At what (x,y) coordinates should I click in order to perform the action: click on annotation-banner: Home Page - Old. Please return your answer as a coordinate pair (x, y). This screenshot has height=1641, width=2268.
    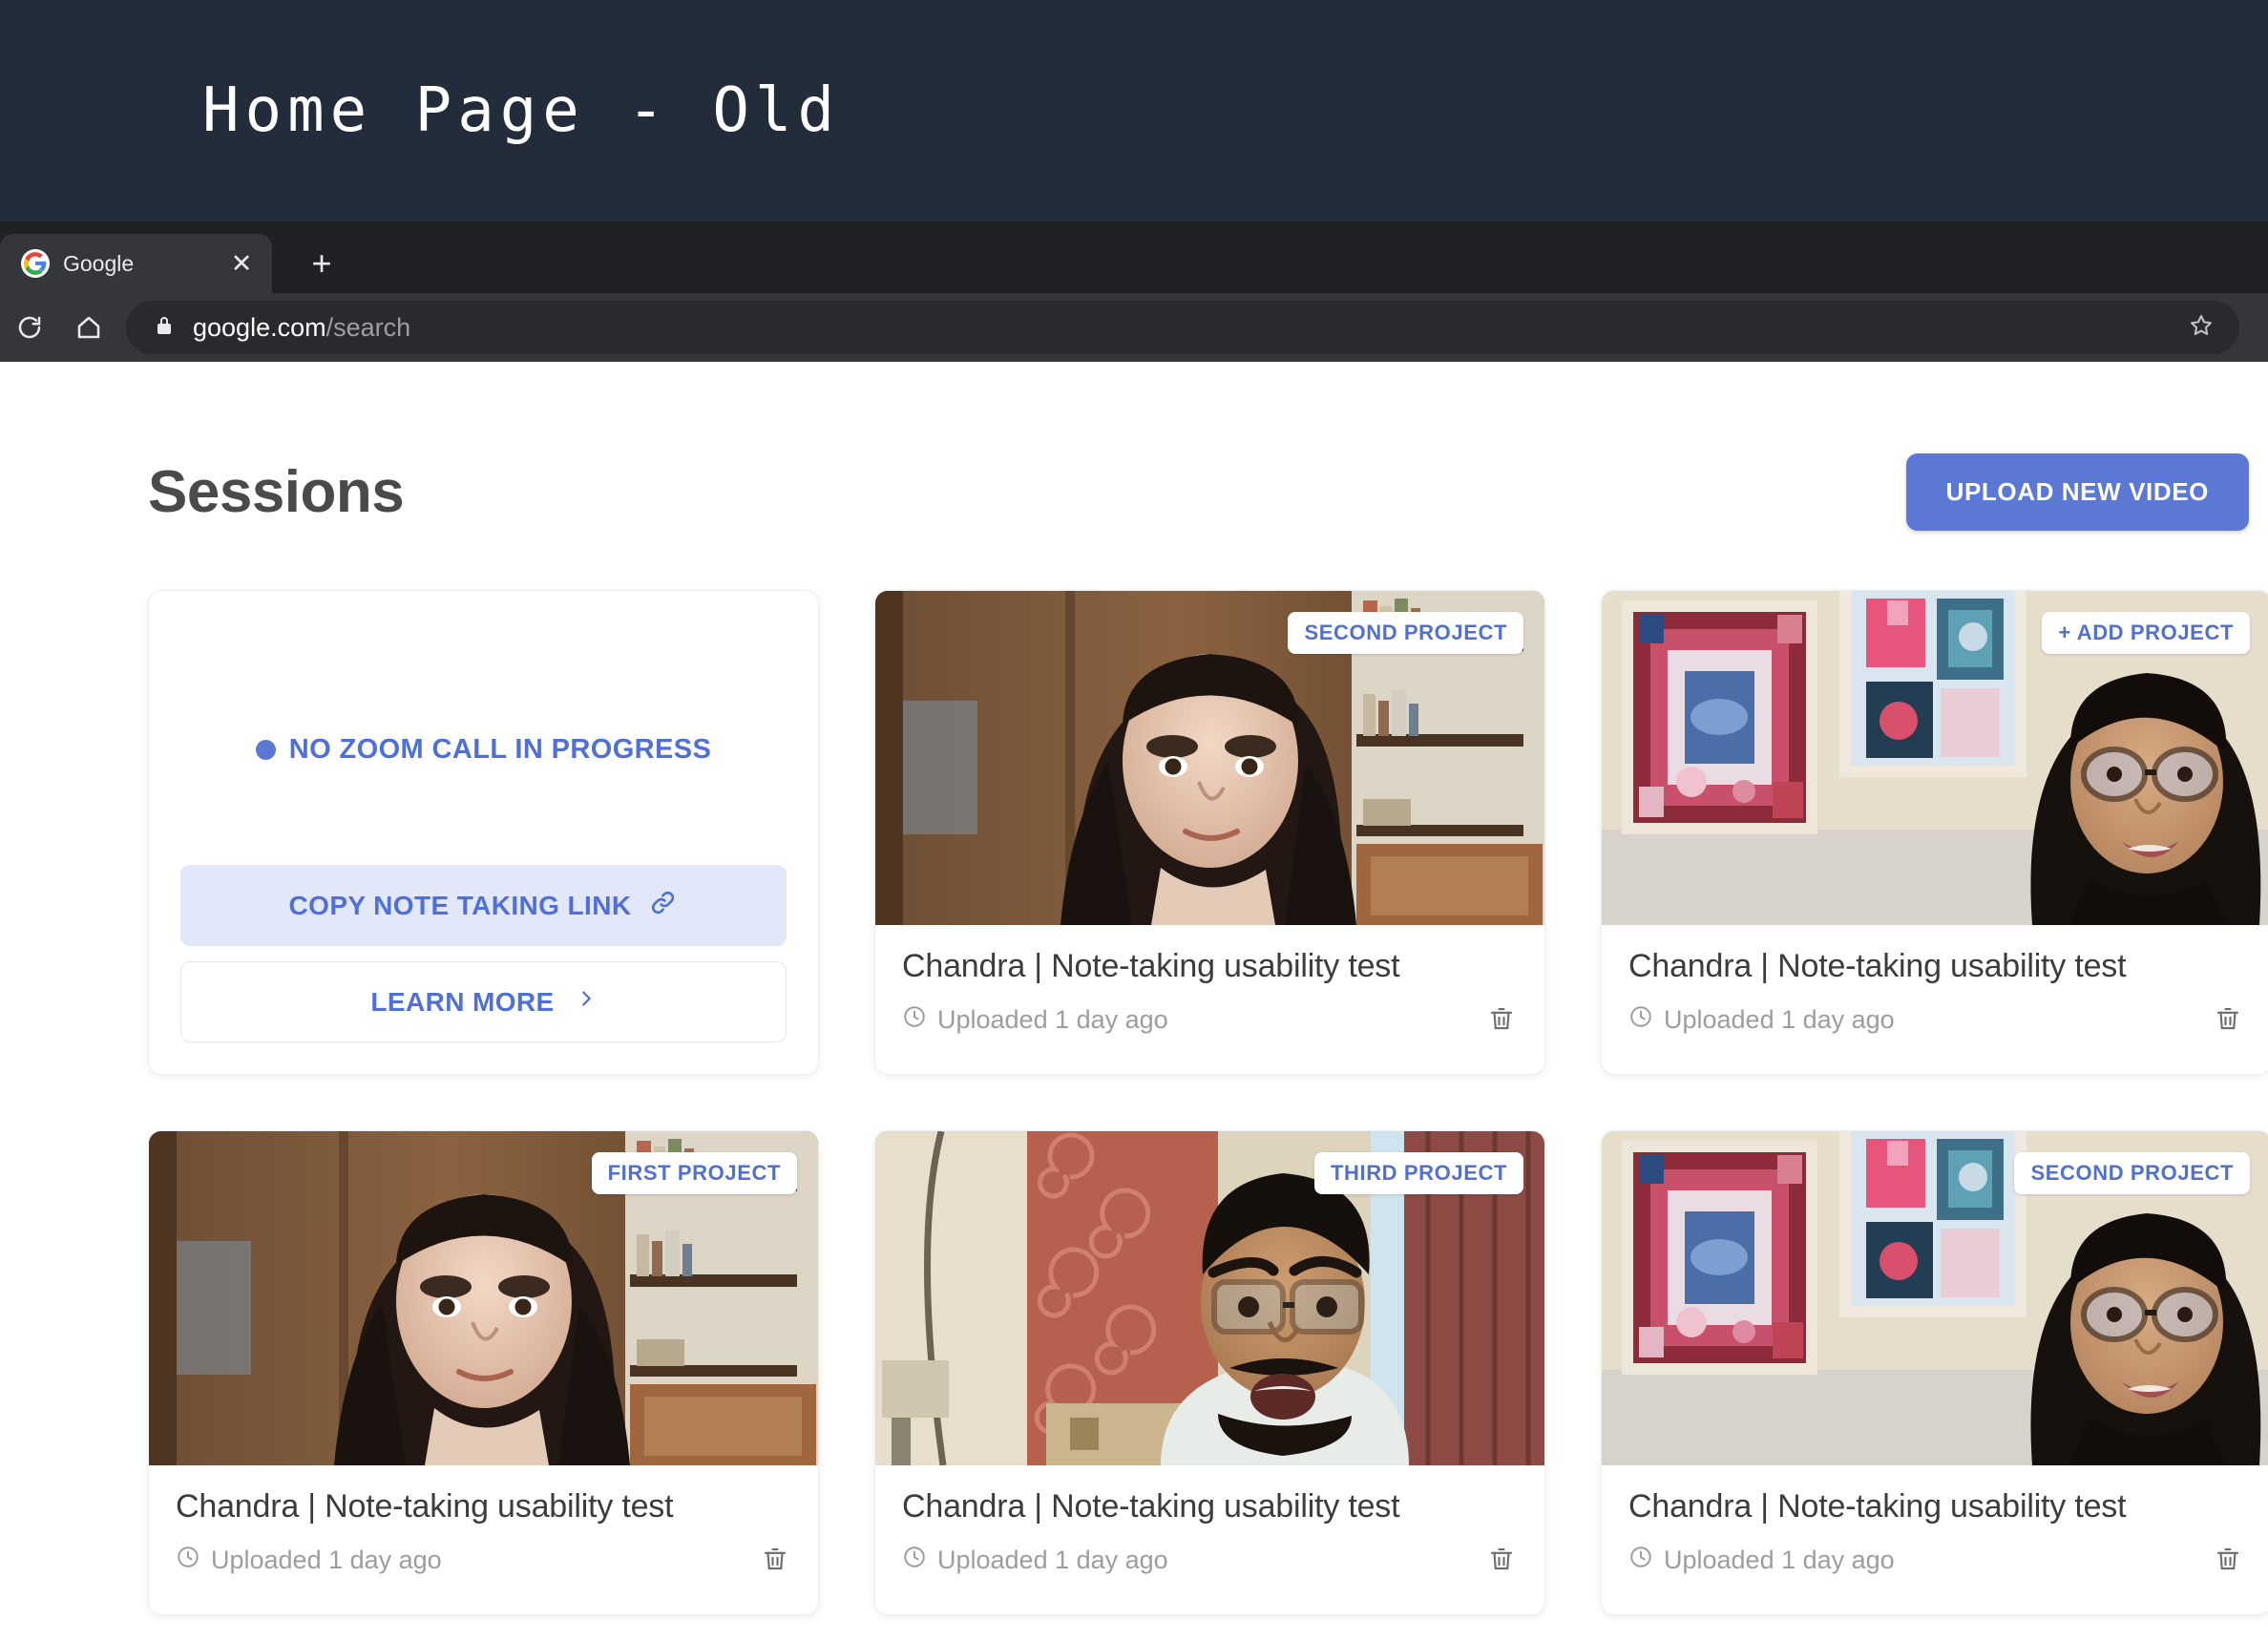
    Looking at the image, I should click on (1134, 111).